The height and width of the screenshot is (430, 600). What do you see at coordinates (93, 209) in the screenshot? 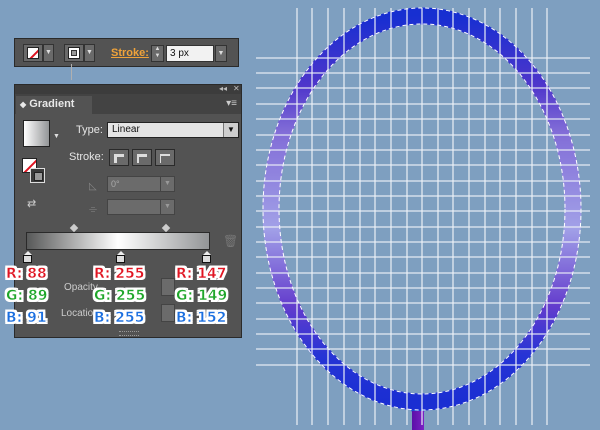
I see `aspect-ratio-icon: ⌯` at bounding box center [93, 209].